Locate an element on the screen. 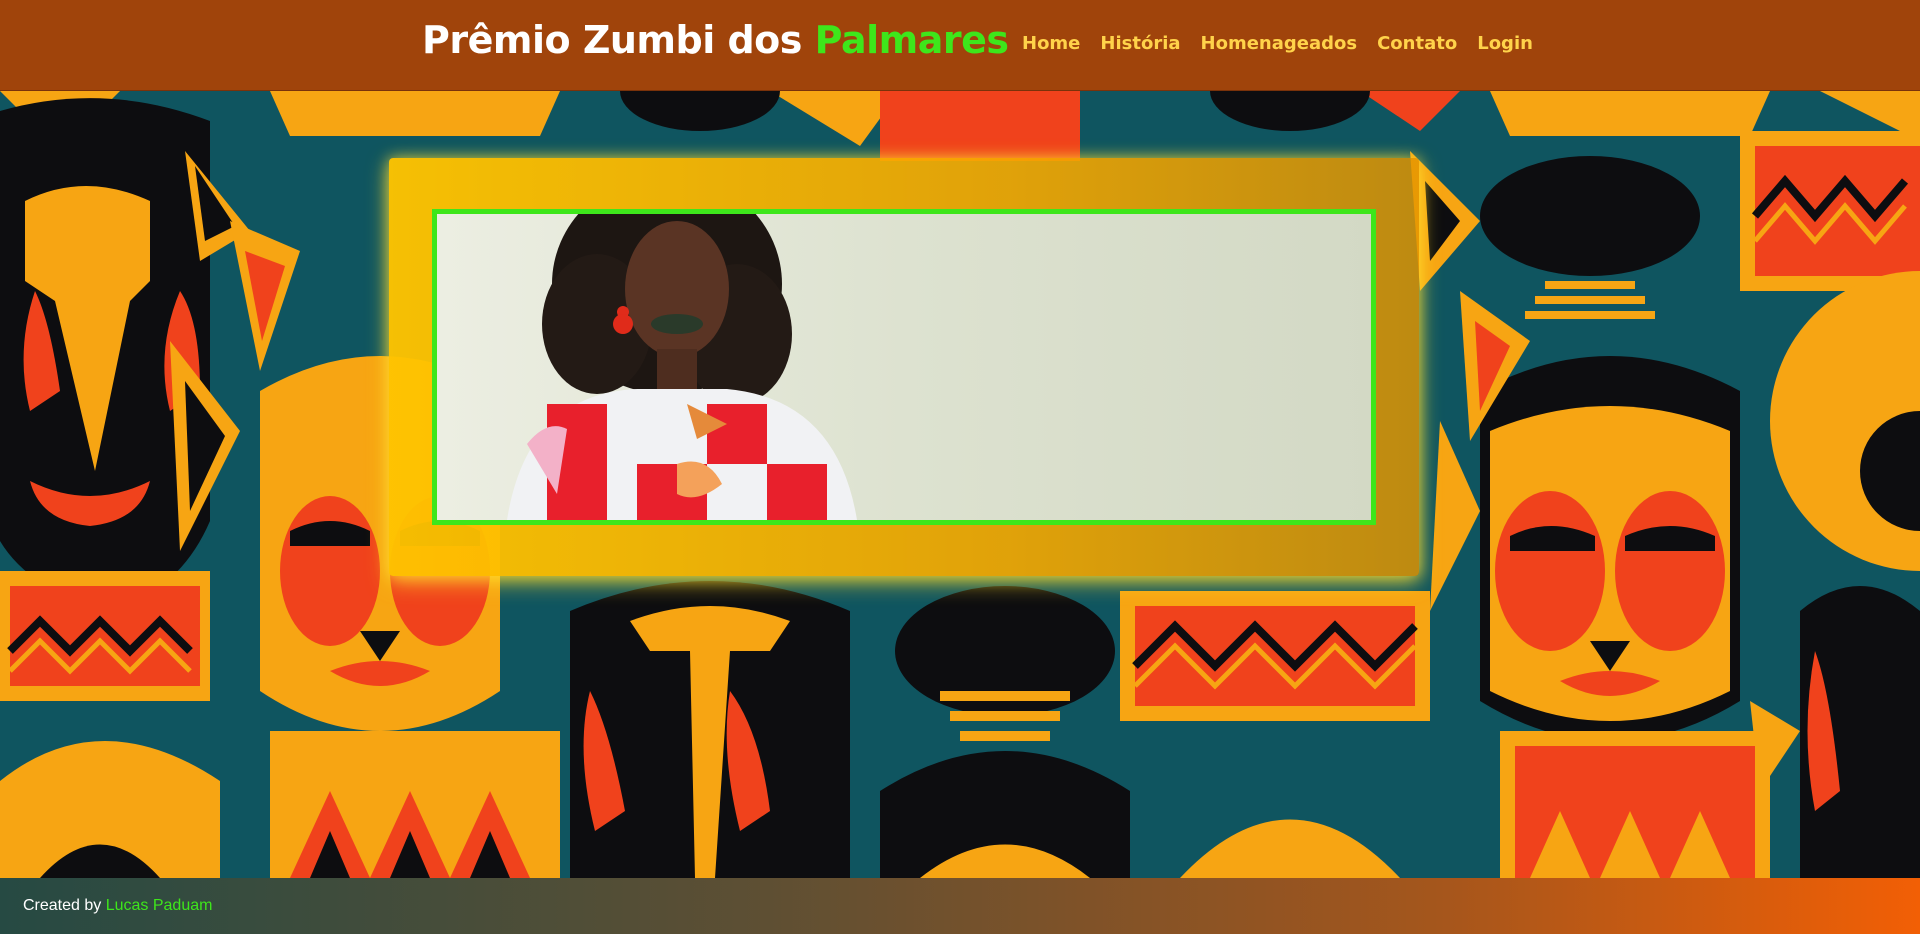 This screenshot has width=1920, height=934. footer-credit: Created by Lucas Paduam is located at coordinates (117, 906).